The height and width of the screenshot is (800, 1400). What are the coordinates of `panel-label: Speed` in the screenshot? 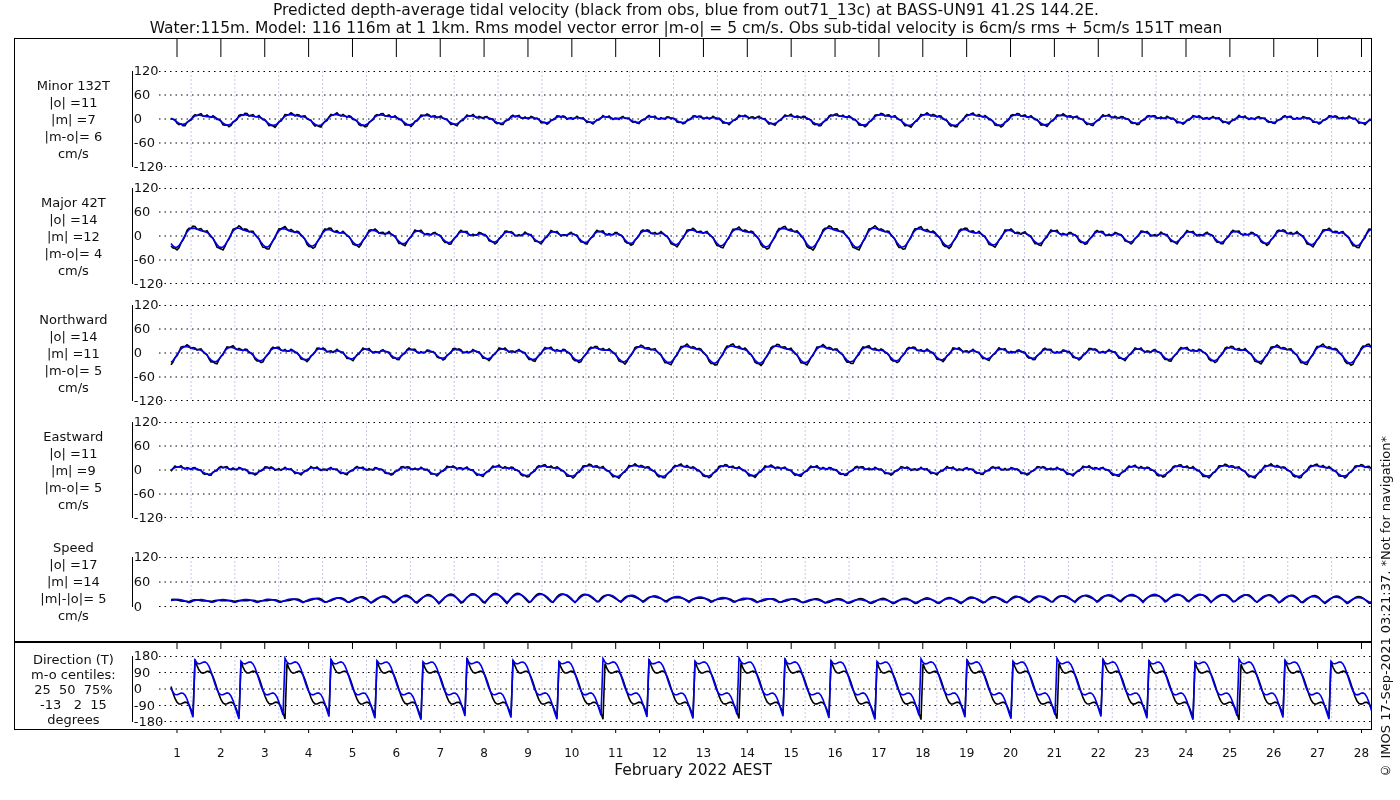 It's located at (73, 547).